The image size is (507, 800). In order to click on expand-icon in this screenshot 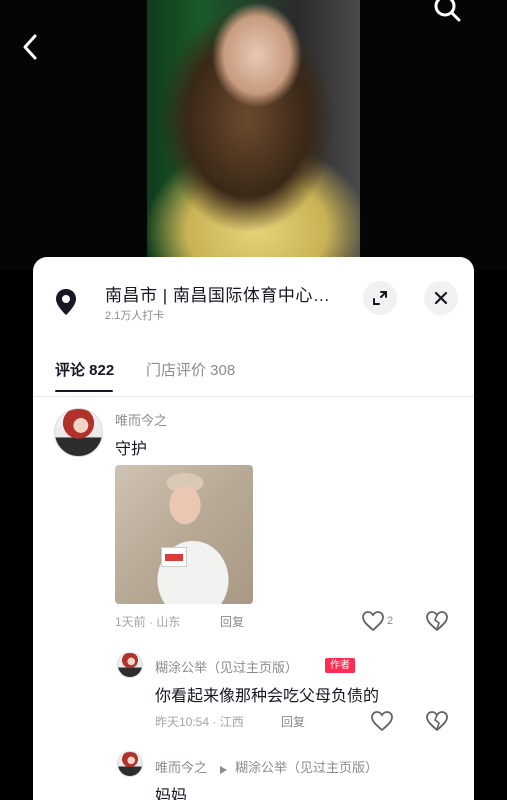, I will do `click(380, 298)`.